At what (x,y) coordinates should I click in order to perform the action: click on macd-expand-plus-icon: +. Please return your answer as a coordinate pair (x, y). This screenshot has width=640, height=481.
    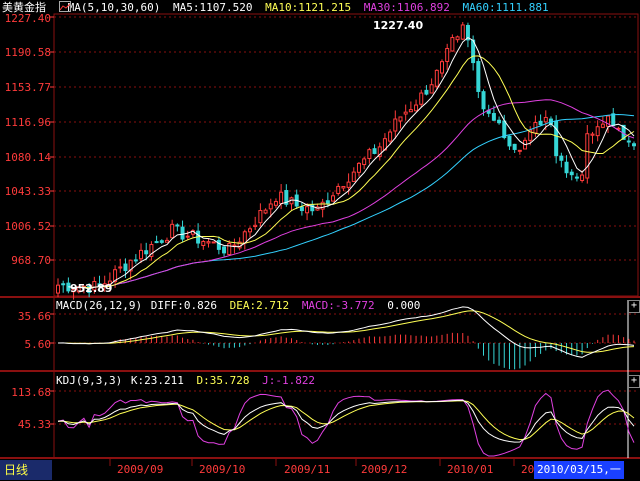
    Looking at the image, I should click on (634, 306).